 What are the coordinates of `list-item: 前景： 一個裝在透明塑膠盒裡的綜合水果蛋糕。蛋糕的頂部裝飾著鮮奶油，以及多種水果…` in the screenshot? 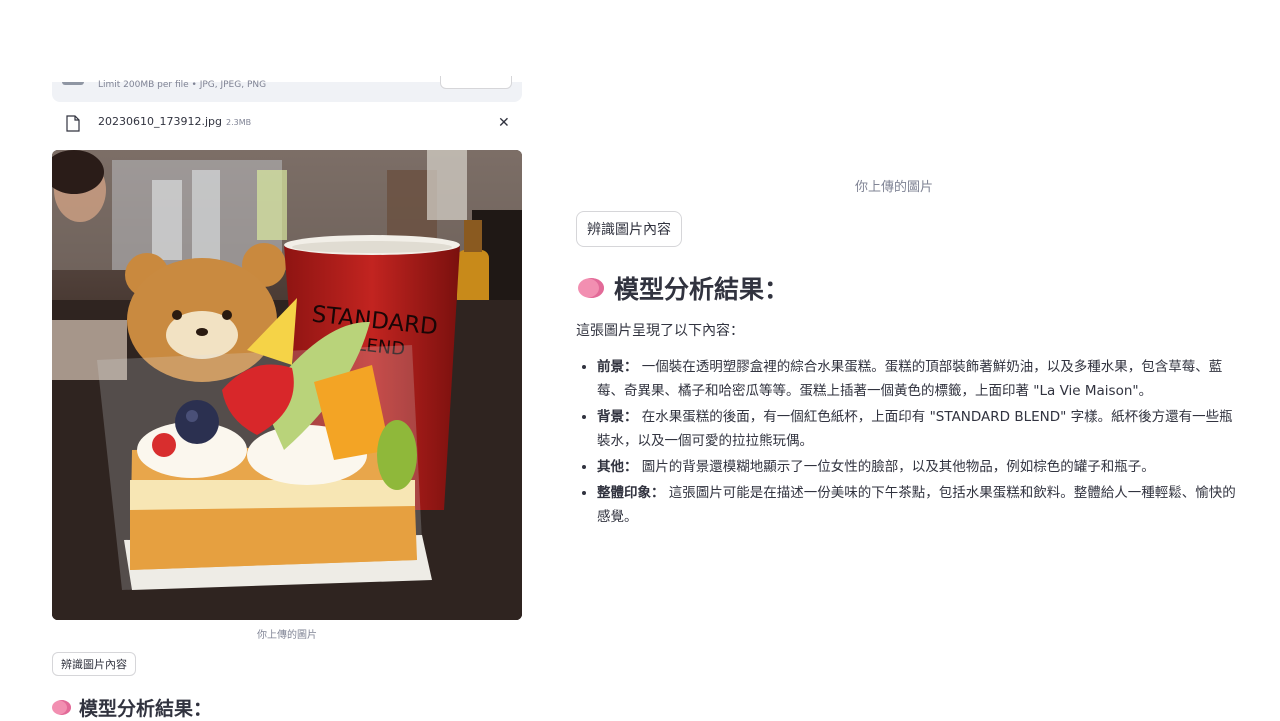 It's located at (917, 379).